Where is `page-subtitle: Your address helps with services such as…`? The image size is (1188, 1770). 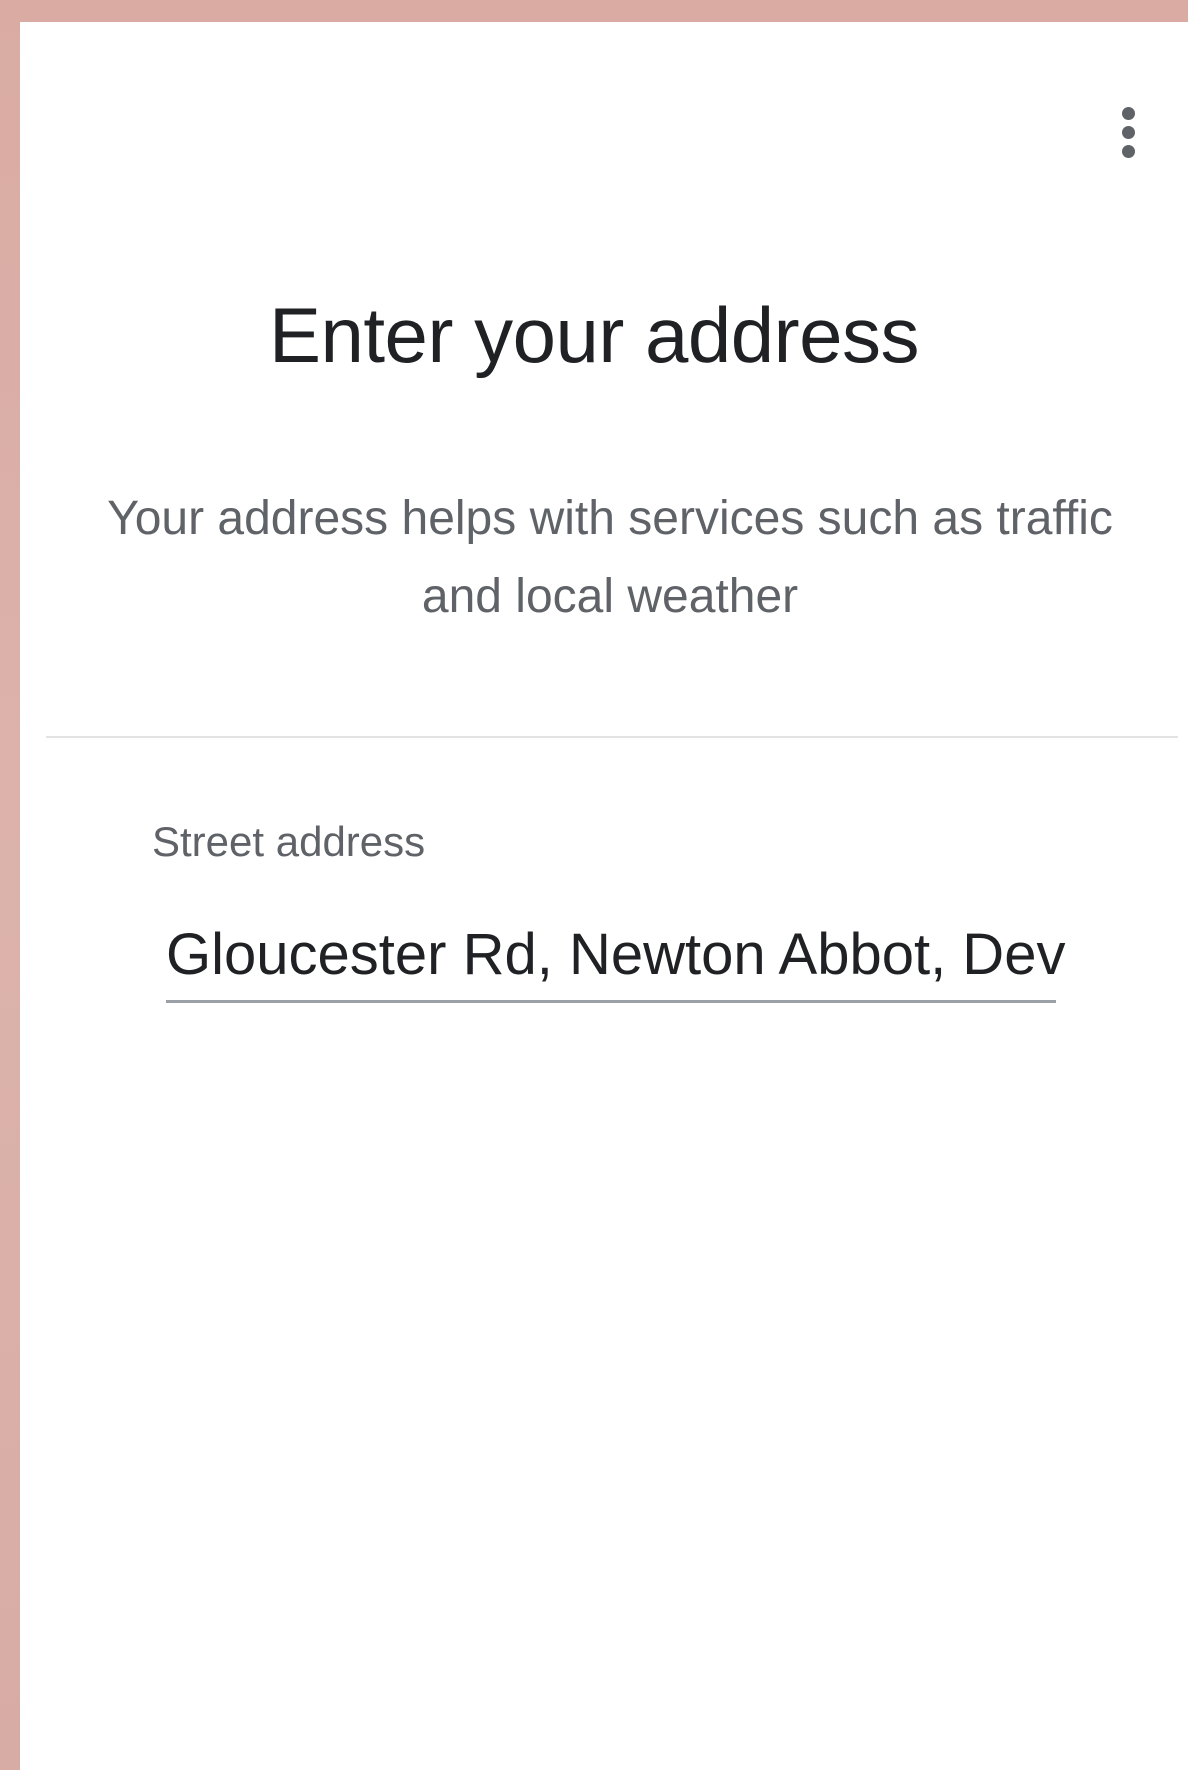 page-subtitle: Your address helps with services such as… is located at coordinates (610, 557).